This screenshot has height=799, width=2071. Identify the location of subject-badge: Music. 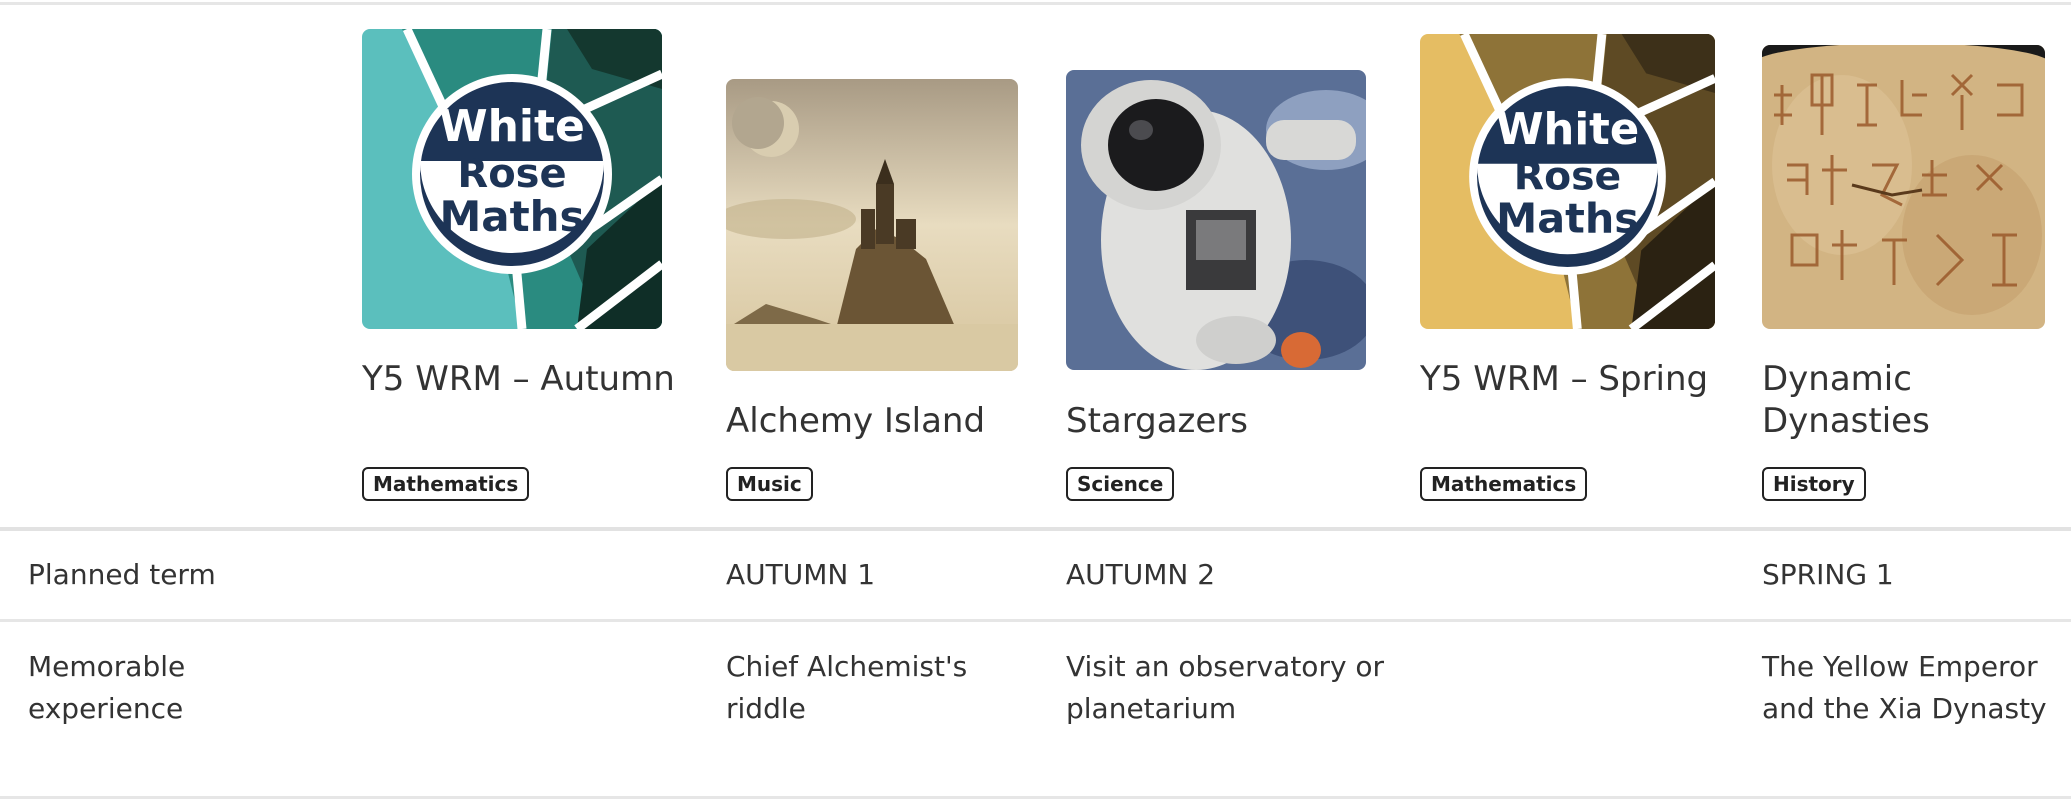
(769, 484).